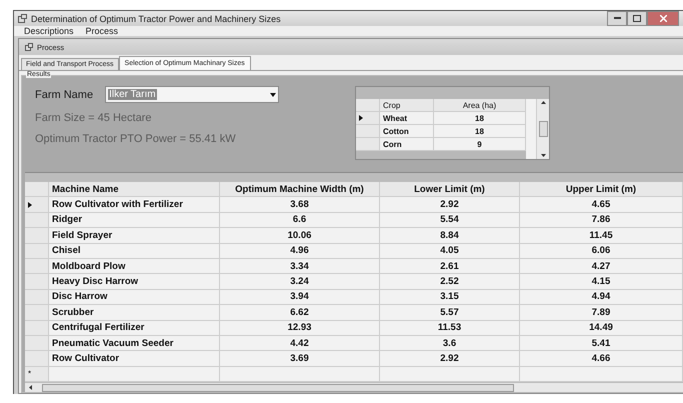  Describe the element at coordinates (450, 298) in the screenshot. I see `table-cell: 3.15` at that location.